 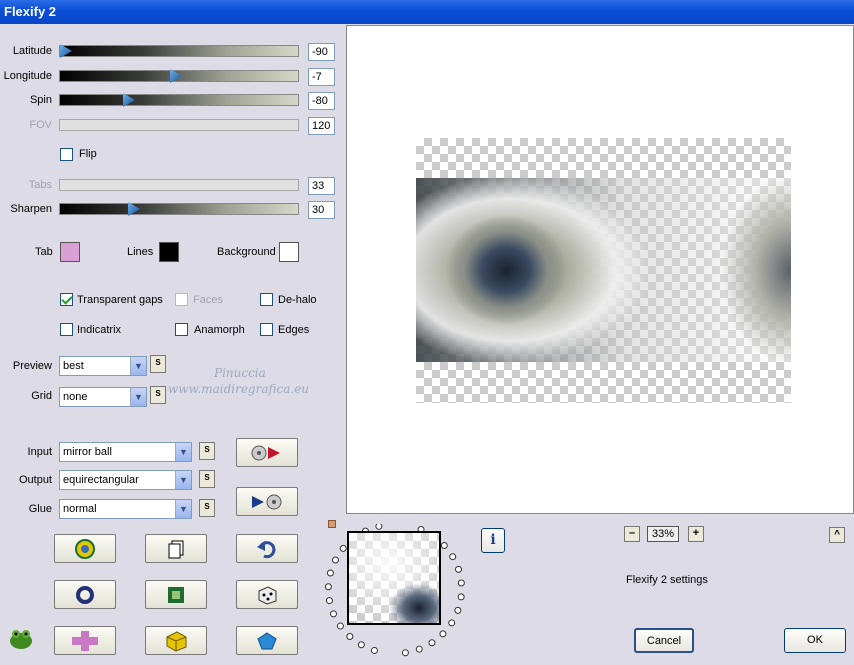 I want to click on longitude-value: -7, so click(x=321, y=77).